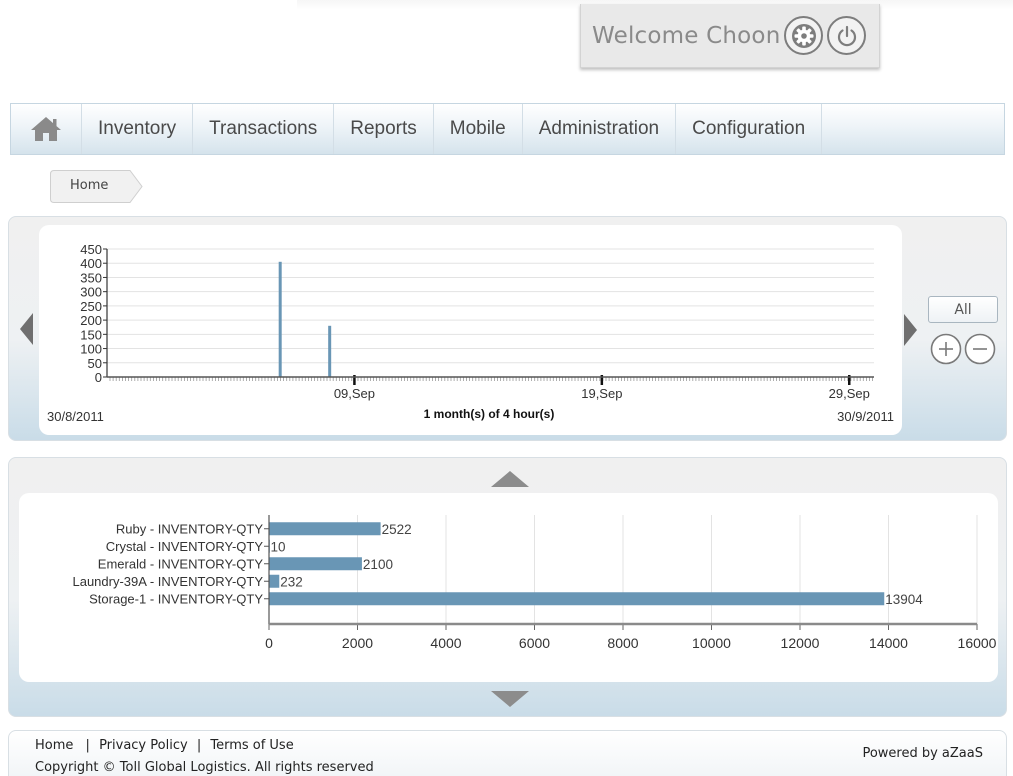 This screenshot has height=776, width=1013. What do you see at coordinates (865, 416) in the screenshot?
I see `timeline-end-date: 30/9/2011` at bounding box center [865, 416].